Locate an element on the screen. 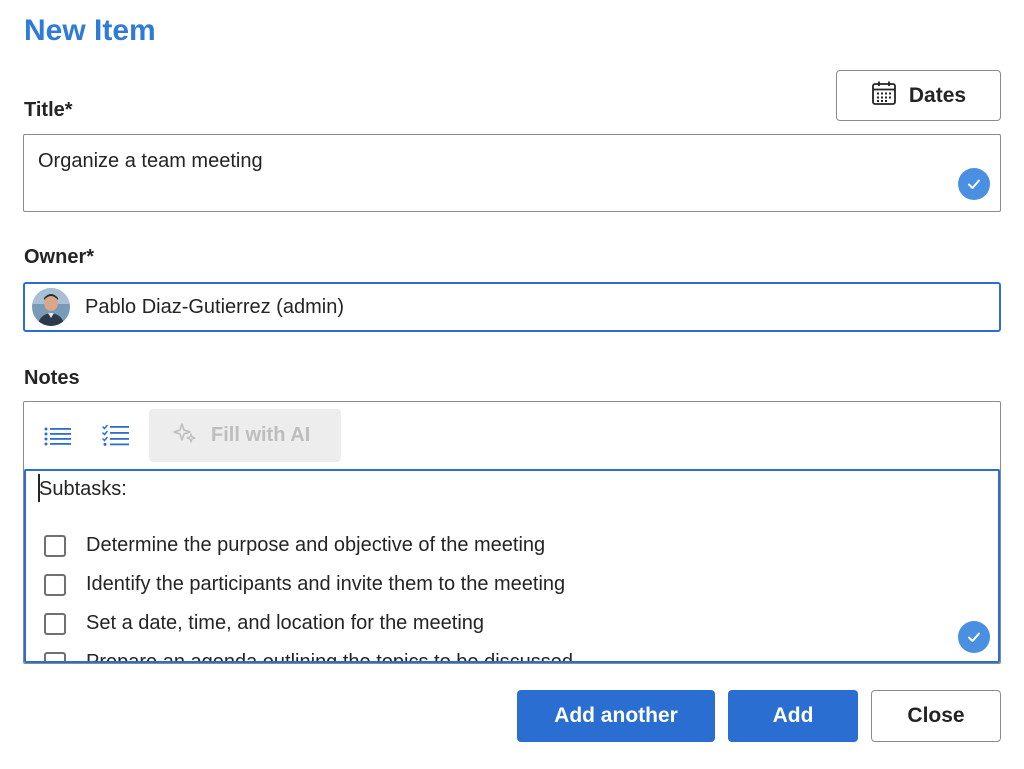  add-button: Add is located at coordinates (793, 716).